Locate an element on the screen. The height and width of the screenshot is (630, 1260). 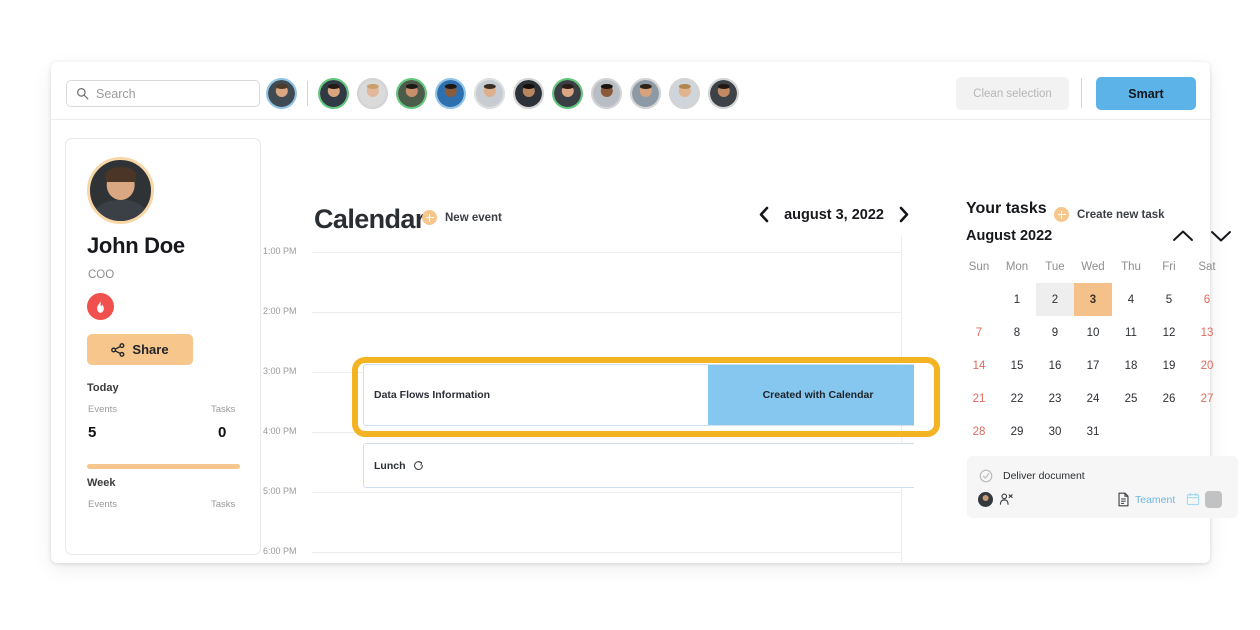
created-with-calendar-chip: Created with Calendar is located at coordinates (811, 395).